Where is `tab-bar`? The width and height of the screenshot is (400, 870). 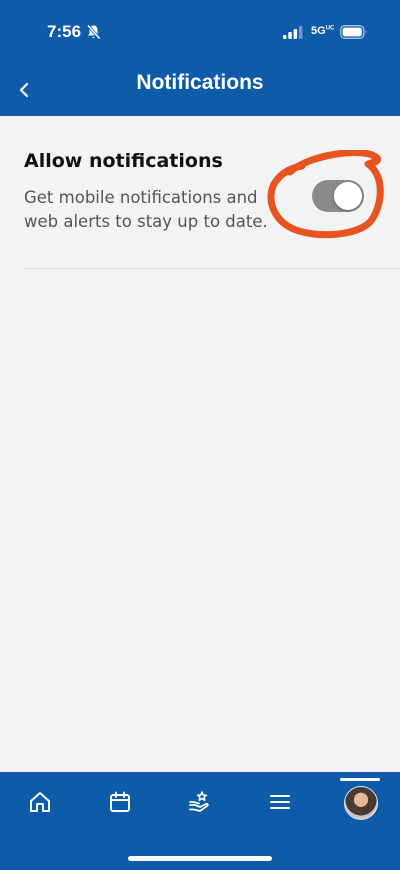 tab-bar is located at coordinates (200, 821).